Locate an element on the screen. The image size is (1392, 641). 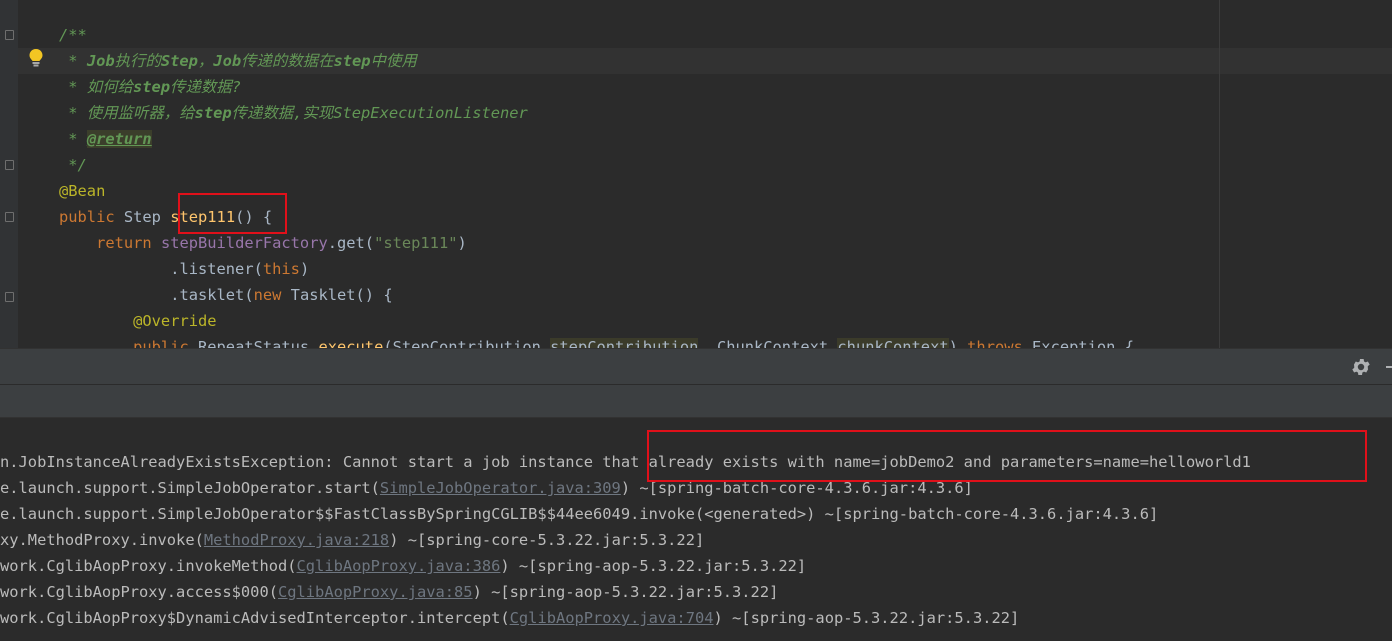
code-line: */ is located at coordinates (73, 165).